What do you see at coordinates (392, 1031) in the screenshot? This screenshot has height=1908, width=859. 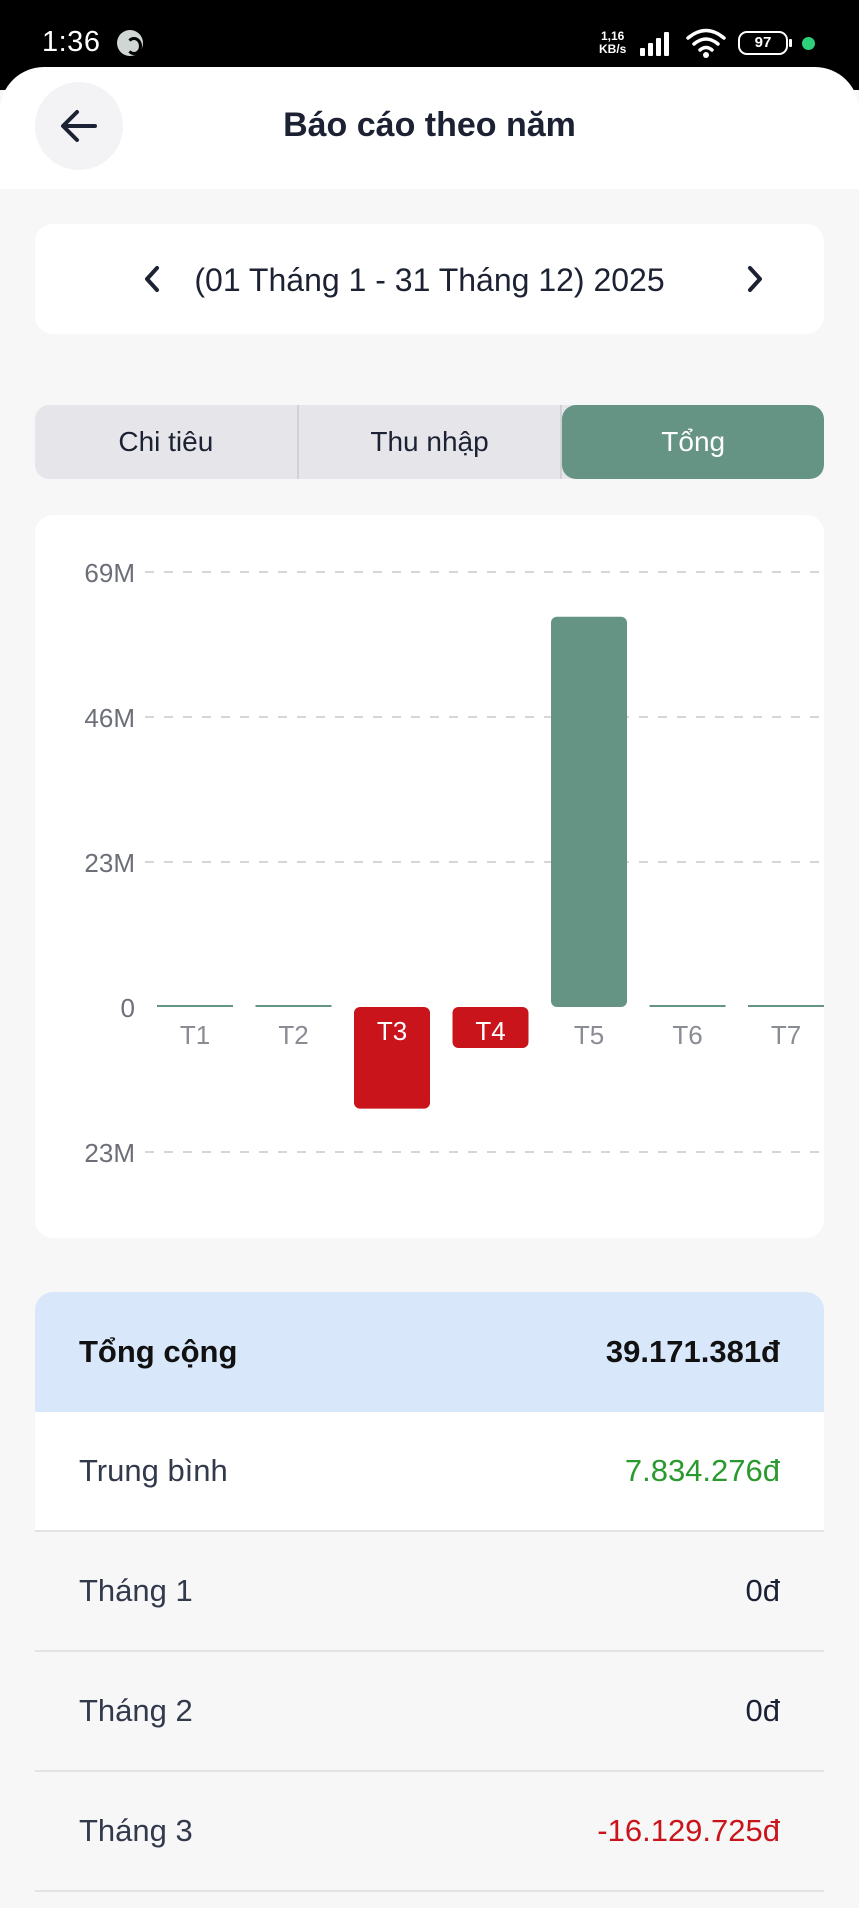 I see `x-tick-label: T3` at bounding box center [392, 1031].